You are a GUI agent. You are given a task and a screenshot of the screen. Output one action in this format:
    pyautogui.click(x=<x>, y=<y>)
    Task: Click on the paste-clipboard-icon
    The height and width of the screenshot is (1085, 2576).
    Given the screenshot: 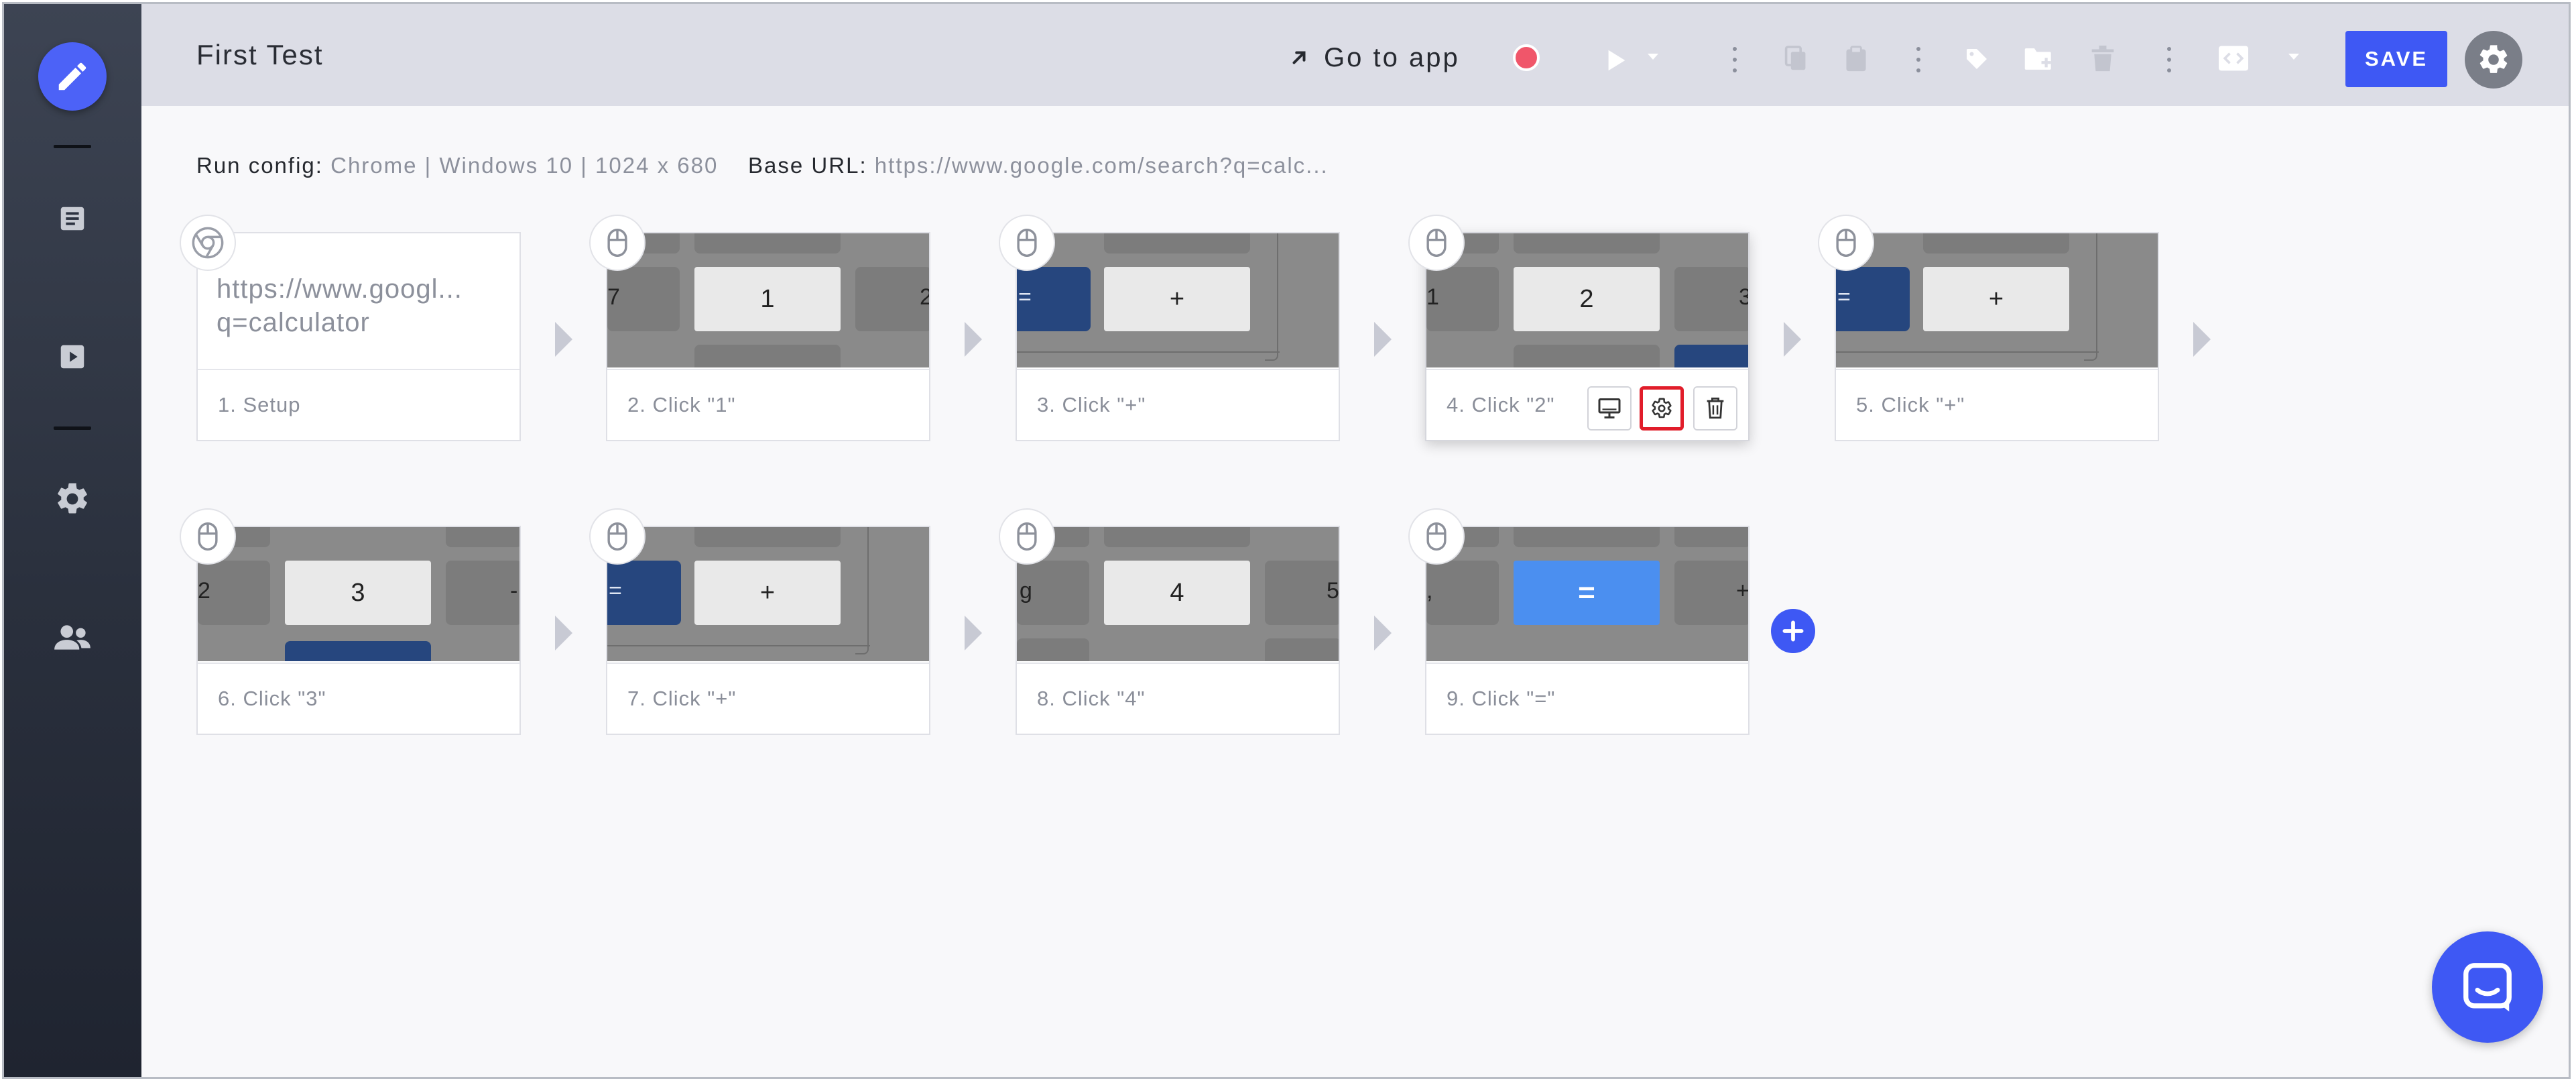 What is the action you would take?
    pyautogui.click(x=1856, y=59)
    